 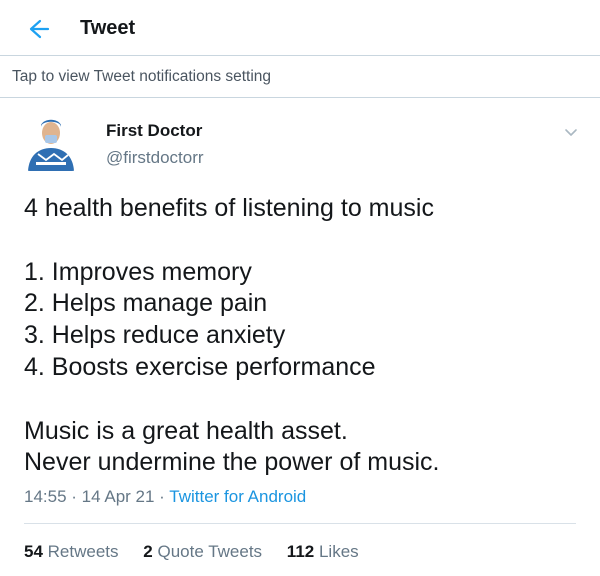 I want to click on tweet-stats: 54 Retweets 2 Quote Tweets 112 Likes, so click(x=201, y=552).